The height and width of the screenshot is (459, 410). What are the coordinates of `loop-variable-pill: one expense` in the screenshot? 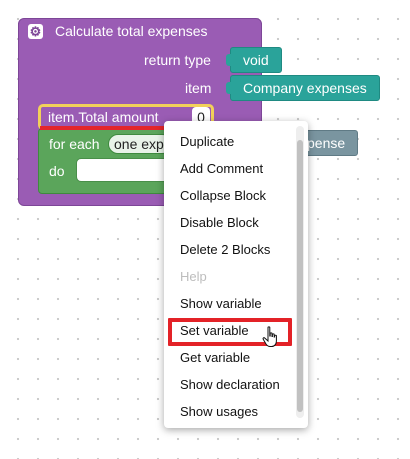 It's located at (140, 144).